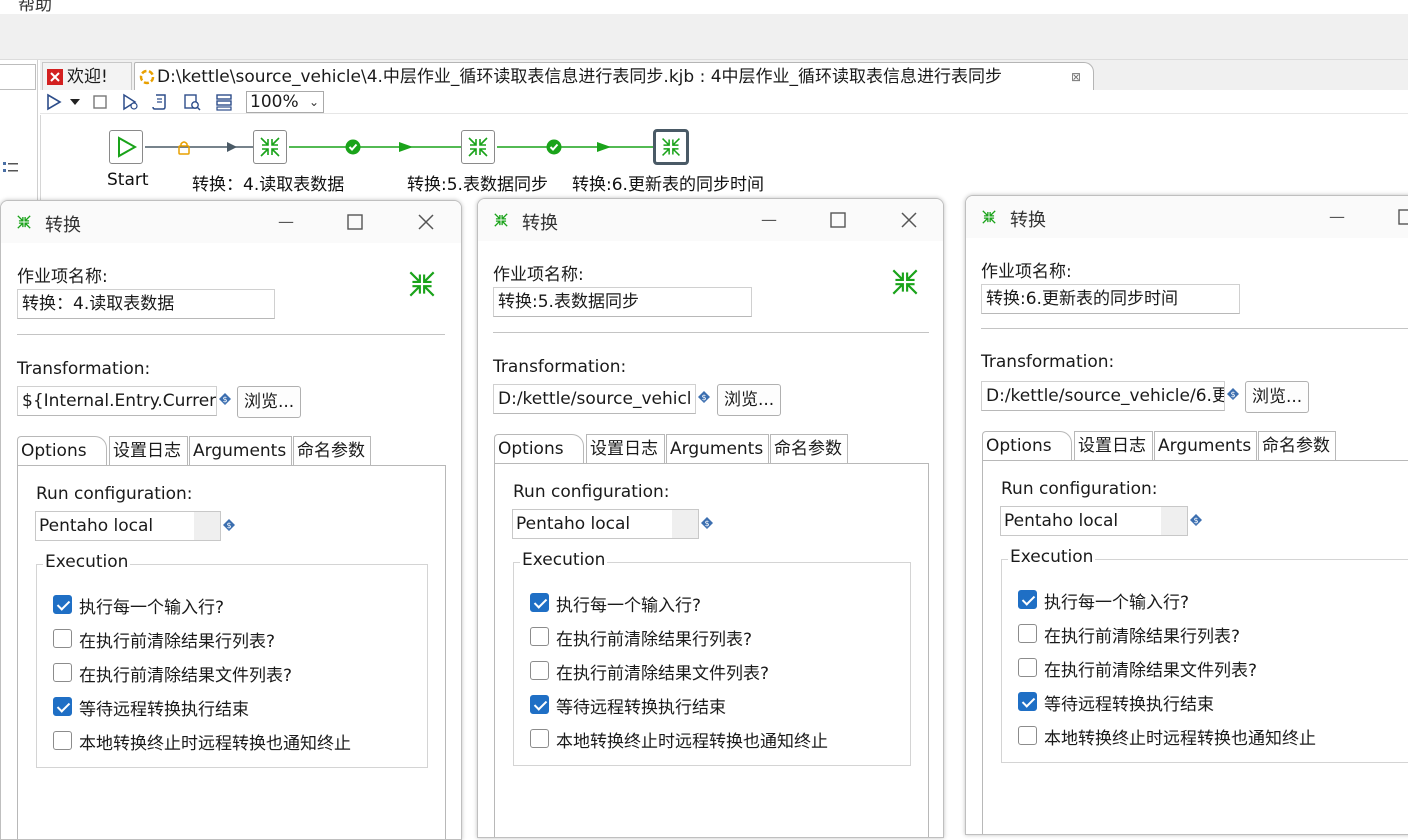 The width and height of the screenshot is (1408, 840). I want to click on start-node, so click(126, 147).